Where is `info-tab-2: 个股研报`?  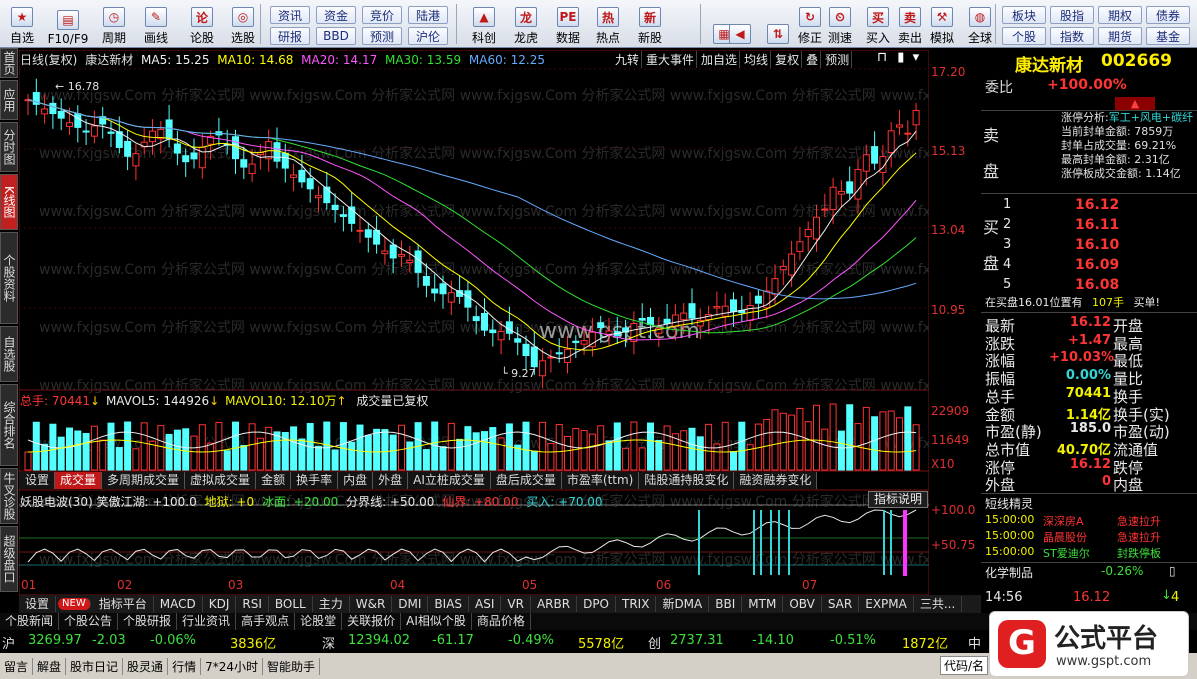 info-tab-2: 个股研报 is located at coordinates (148, 621).